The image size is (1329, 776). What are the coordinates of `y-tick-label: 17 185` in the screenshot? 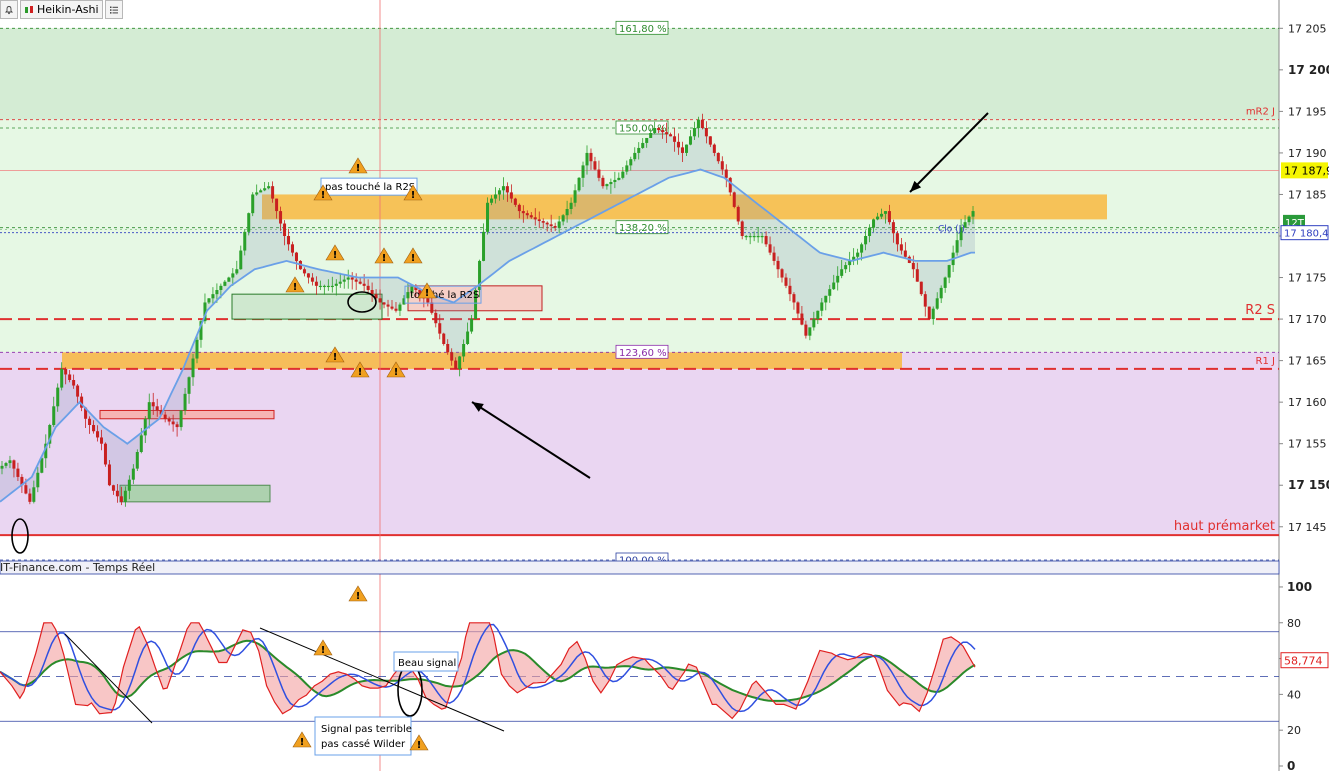 It's located at (1307, 194).